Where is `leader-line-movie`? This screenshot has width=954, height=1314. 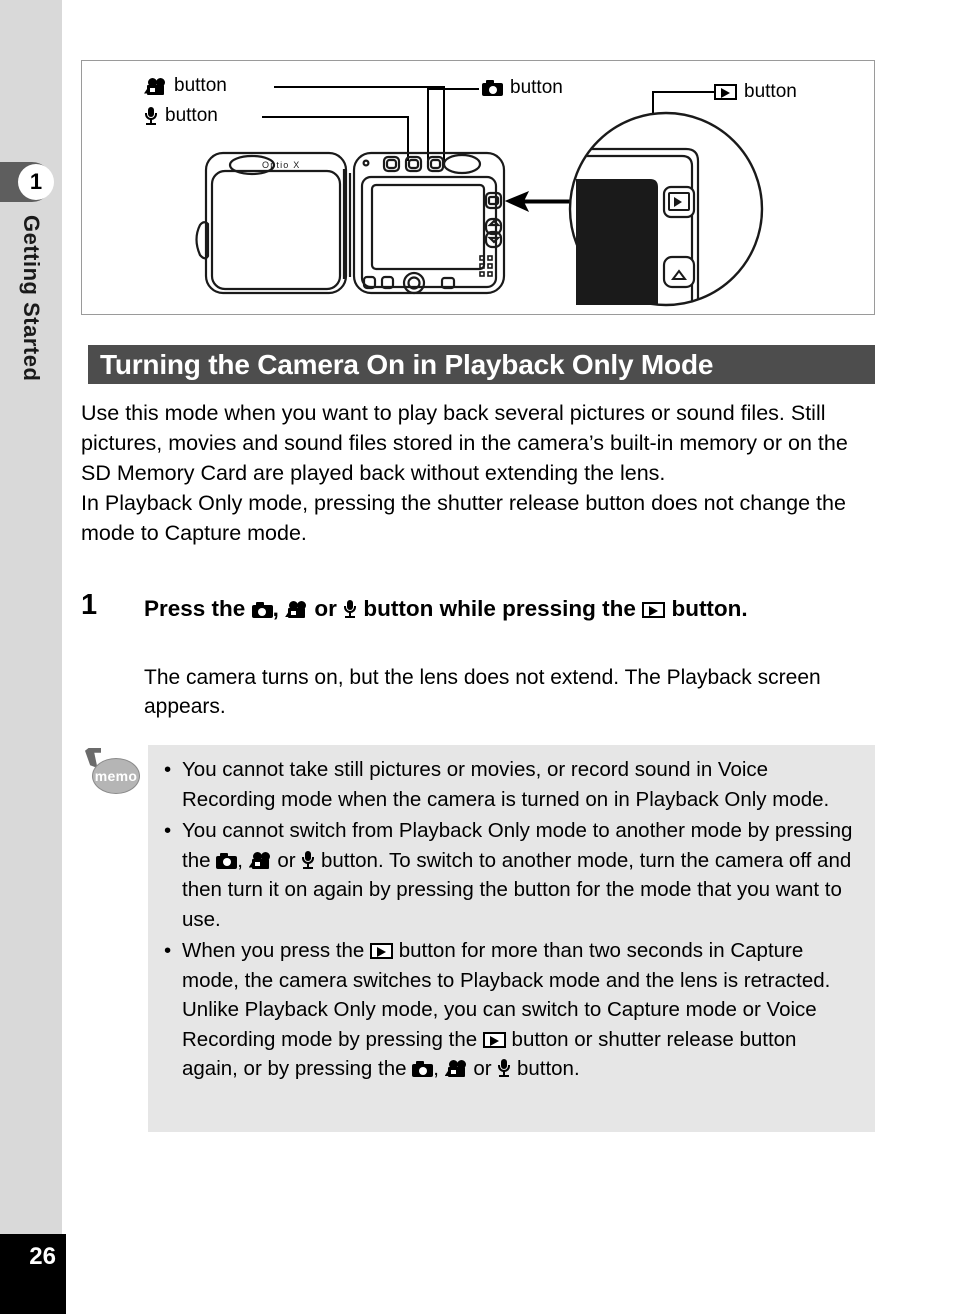 leader-line-movie is located at coordinates (359, 87).